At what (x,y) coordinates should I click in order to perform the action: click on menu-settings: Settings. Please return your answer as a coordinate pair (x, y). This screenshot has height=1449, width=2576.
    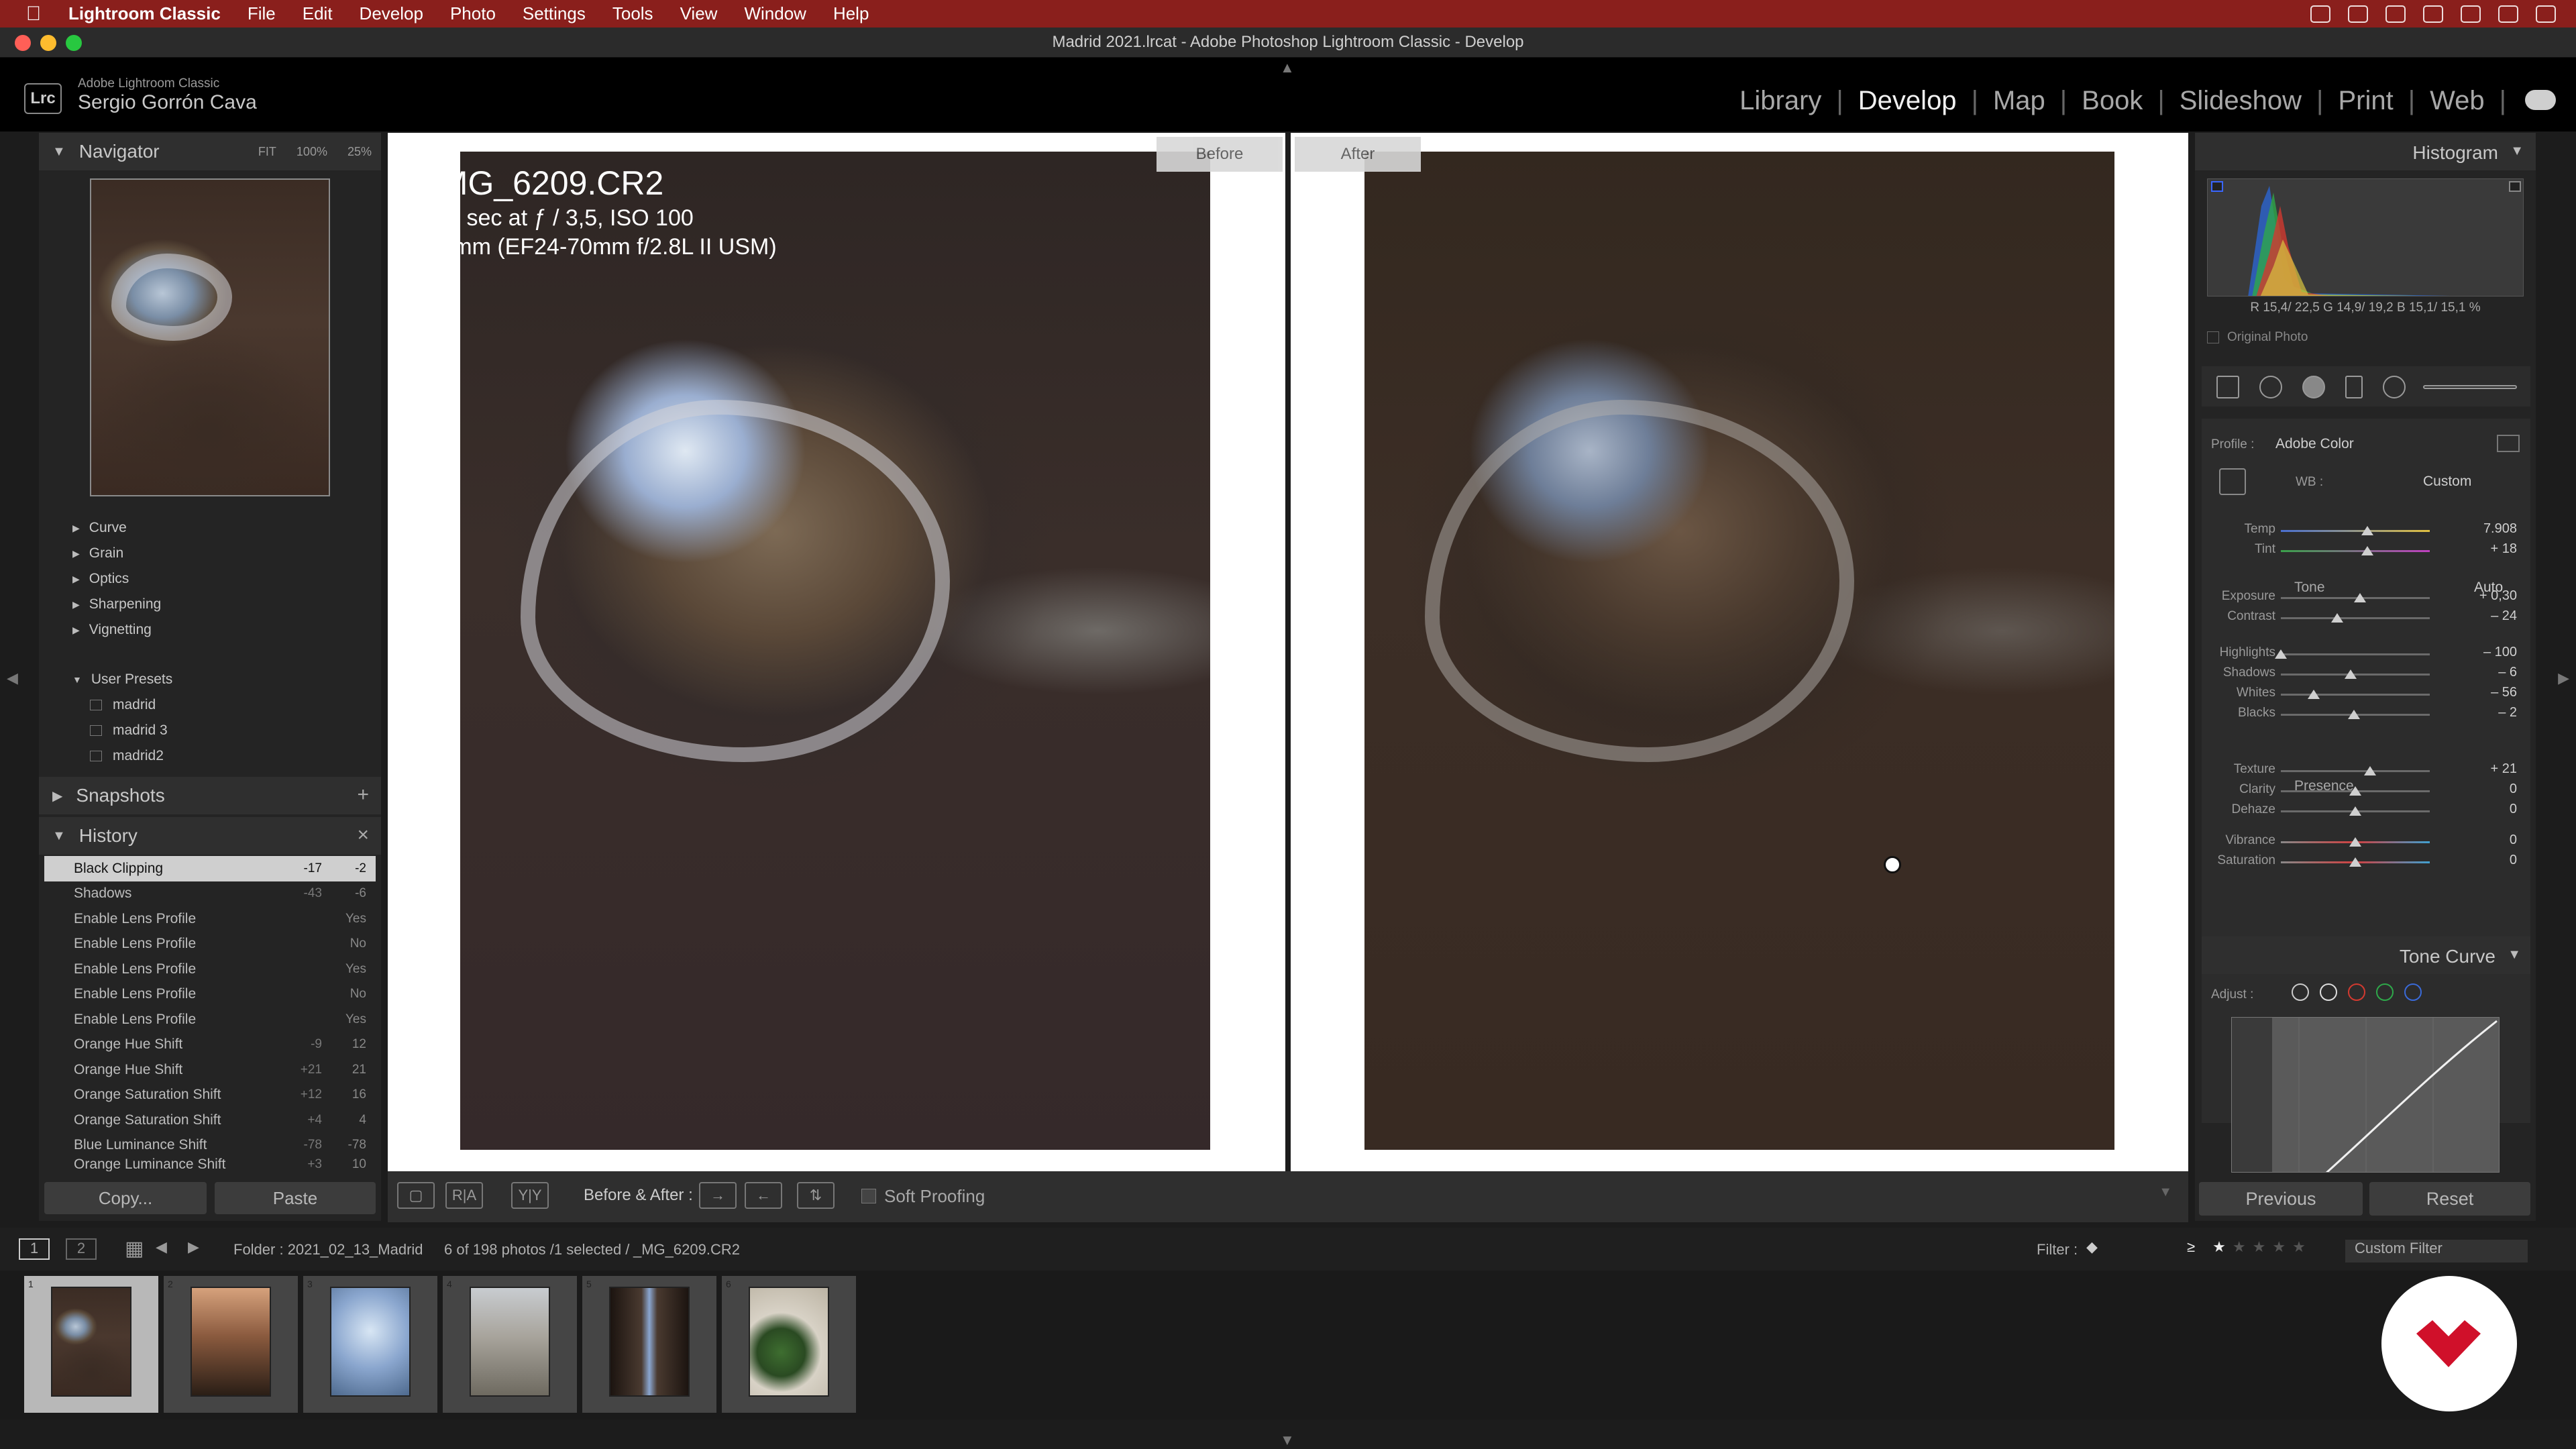
    Looking at the image, I should click on (554, 13).